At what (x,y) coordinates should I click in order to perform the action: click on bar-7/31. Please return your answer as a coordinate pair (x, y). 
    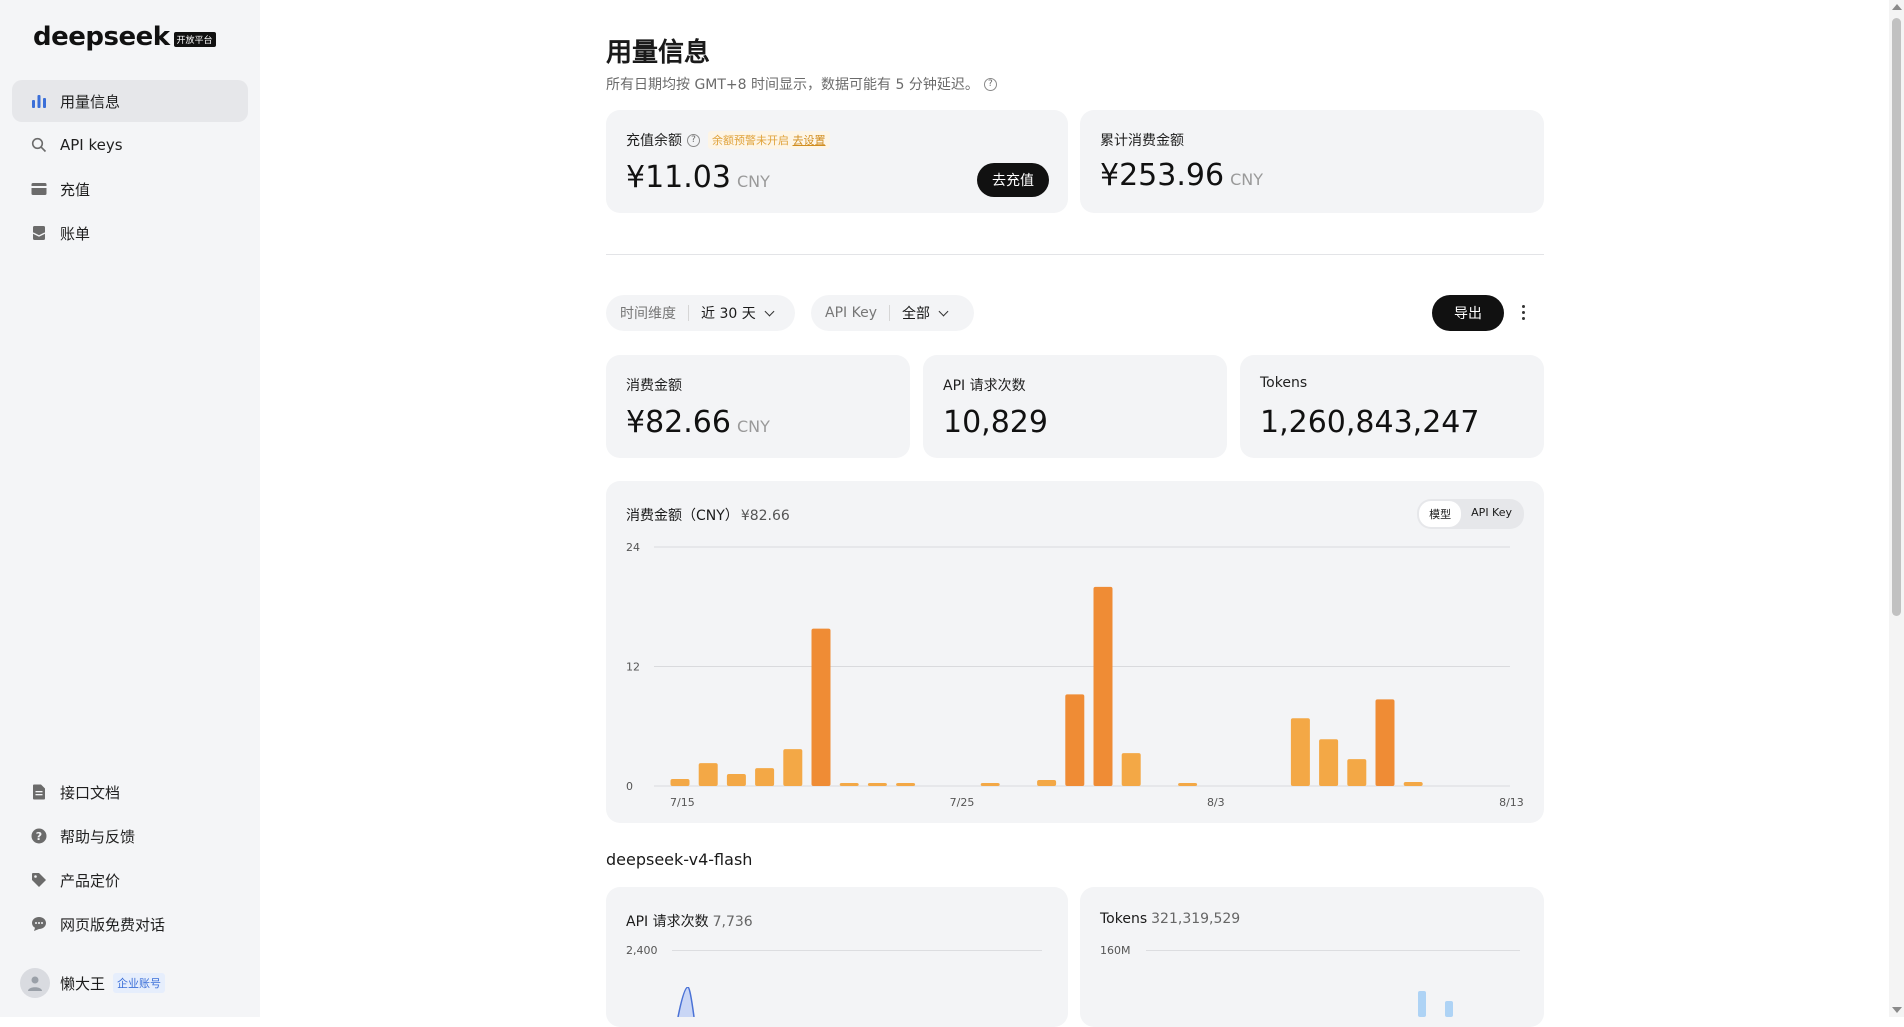
    Looking at the image, I should click on (1131, 769).